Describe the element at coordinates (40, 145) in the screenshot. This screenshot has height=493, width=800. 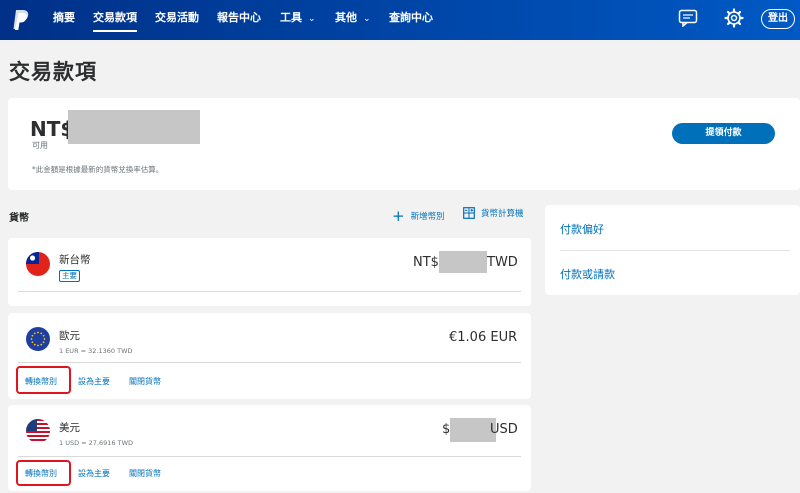
I see `balance-label: 可用` at that location.